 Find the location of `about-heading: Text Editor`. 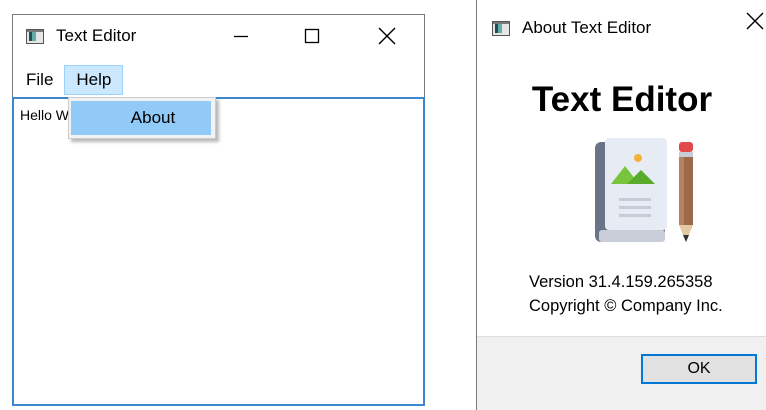

about-heading: Text Editor is located at coordinates (622, 99).